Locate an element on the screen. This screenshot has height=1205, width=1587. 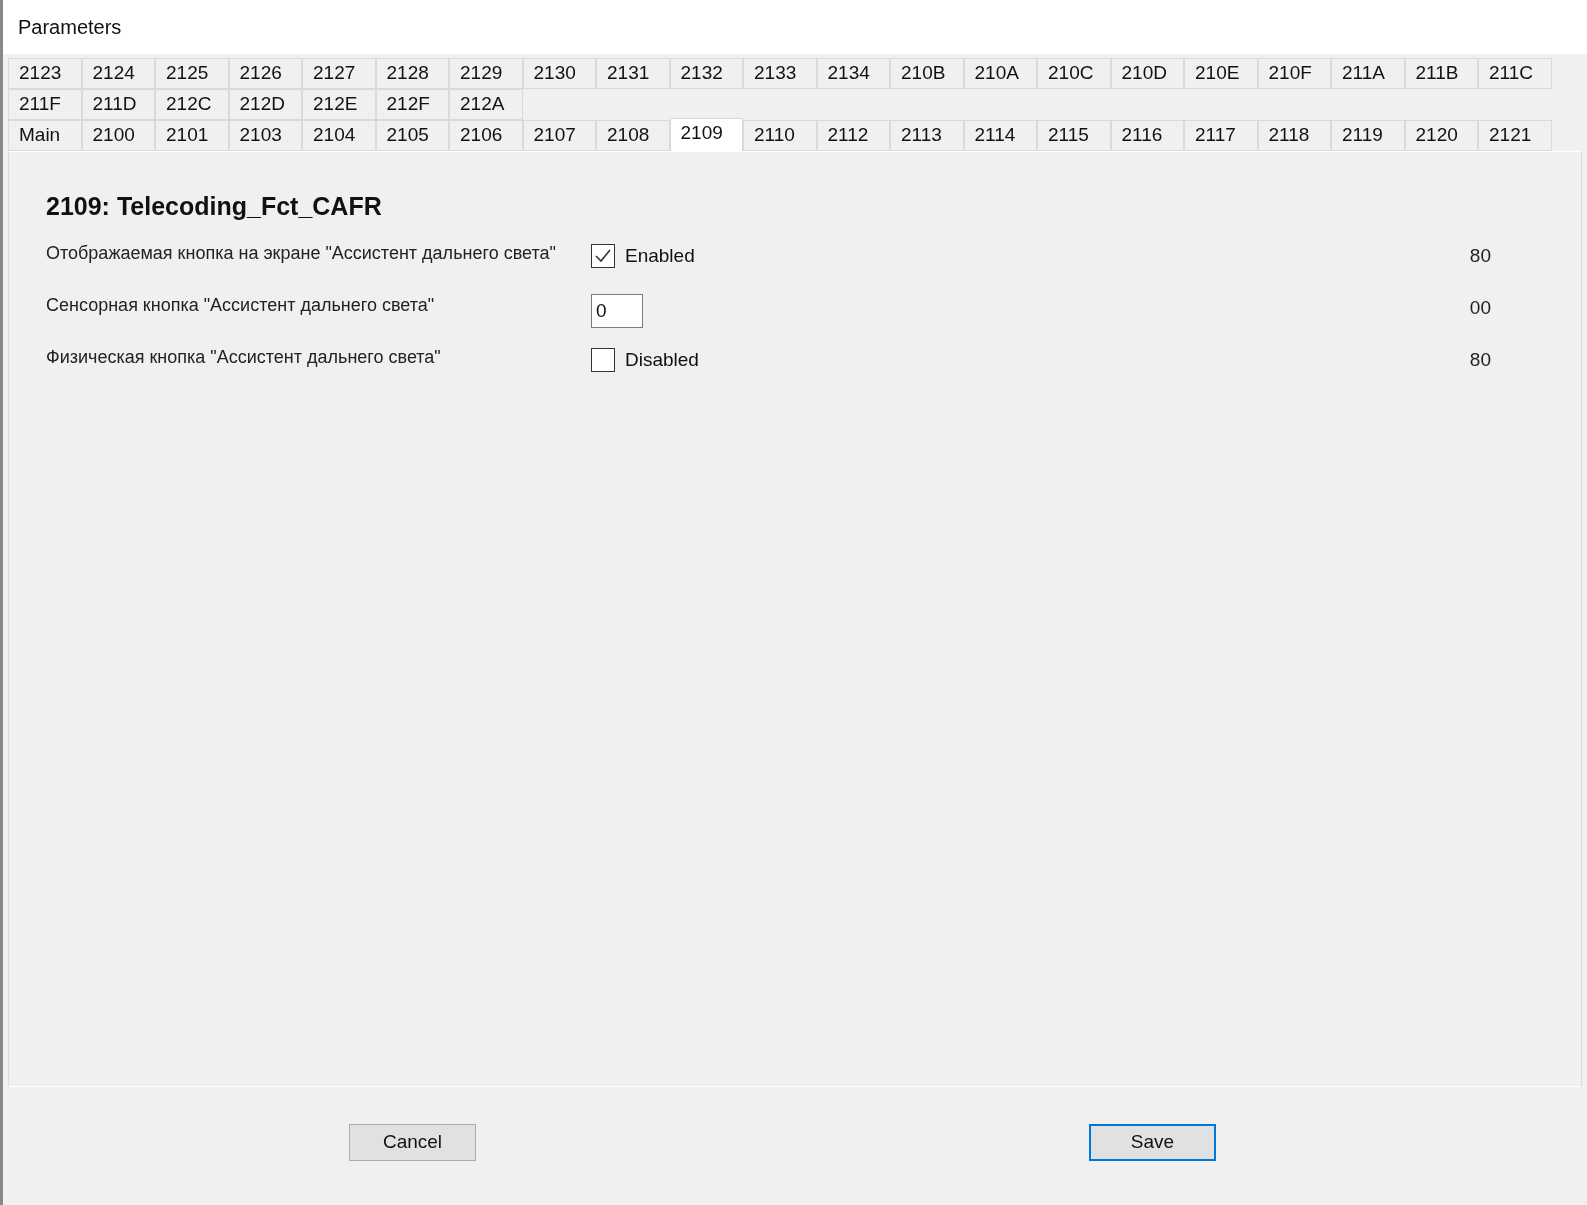
field-label: Отображаемая кнопка на экране "Ассистент дальнего света" is located at coordinates (301, 253).